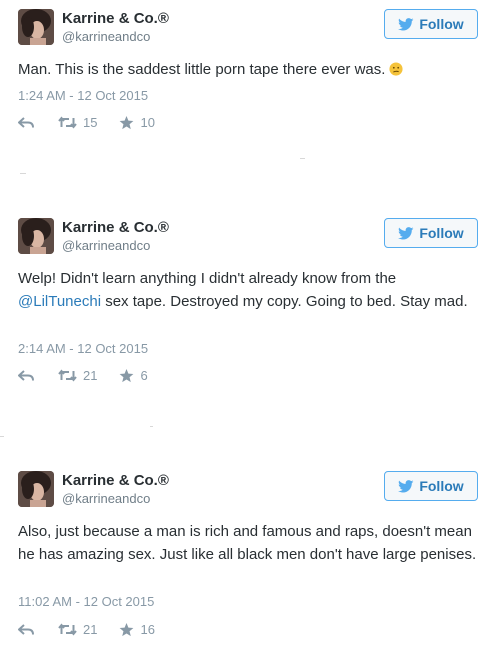 Image resolution: width=492 pixels, height=651 pixels. What do you see at coordinates (147, 122) in the screenshot?
I see `favorite-count: 10` at bounding box center [147, 122].